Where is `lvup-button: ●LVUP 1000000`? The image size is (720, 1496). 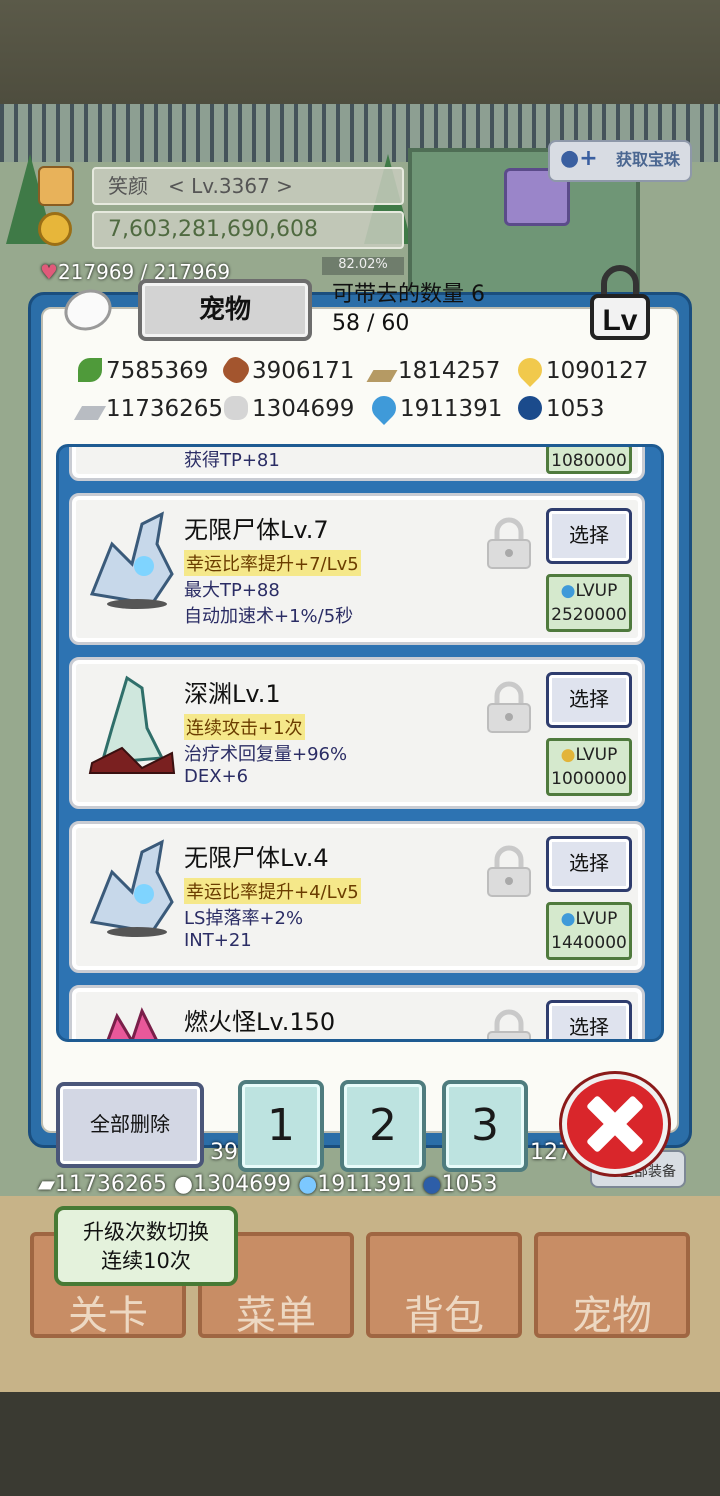 lvup-button: ●LVUP 1000000 is located at coordinates (589, 767).